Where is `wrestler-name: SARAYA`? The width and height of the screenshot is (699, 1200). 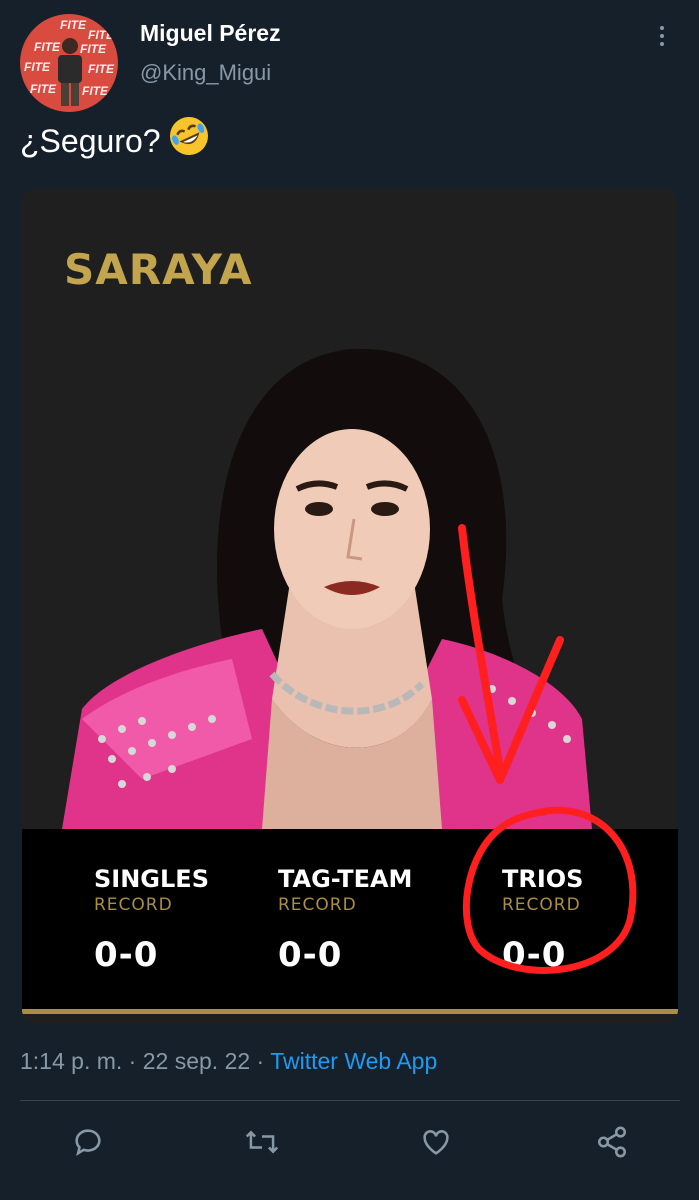
wrestler-name: SARAYA is located at coordinates (158, 269).